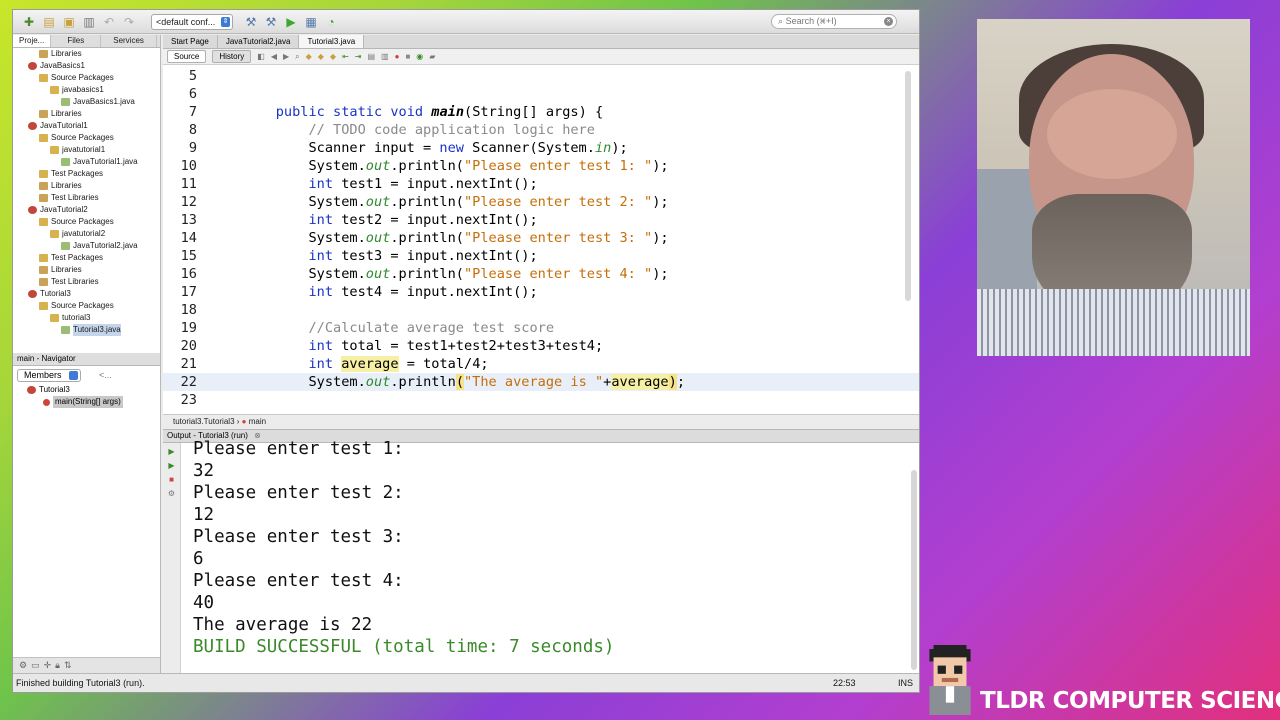  Describe the element at coordinates (297, 57) in the screenshot. I see `find-icon: ⌕` at that location.